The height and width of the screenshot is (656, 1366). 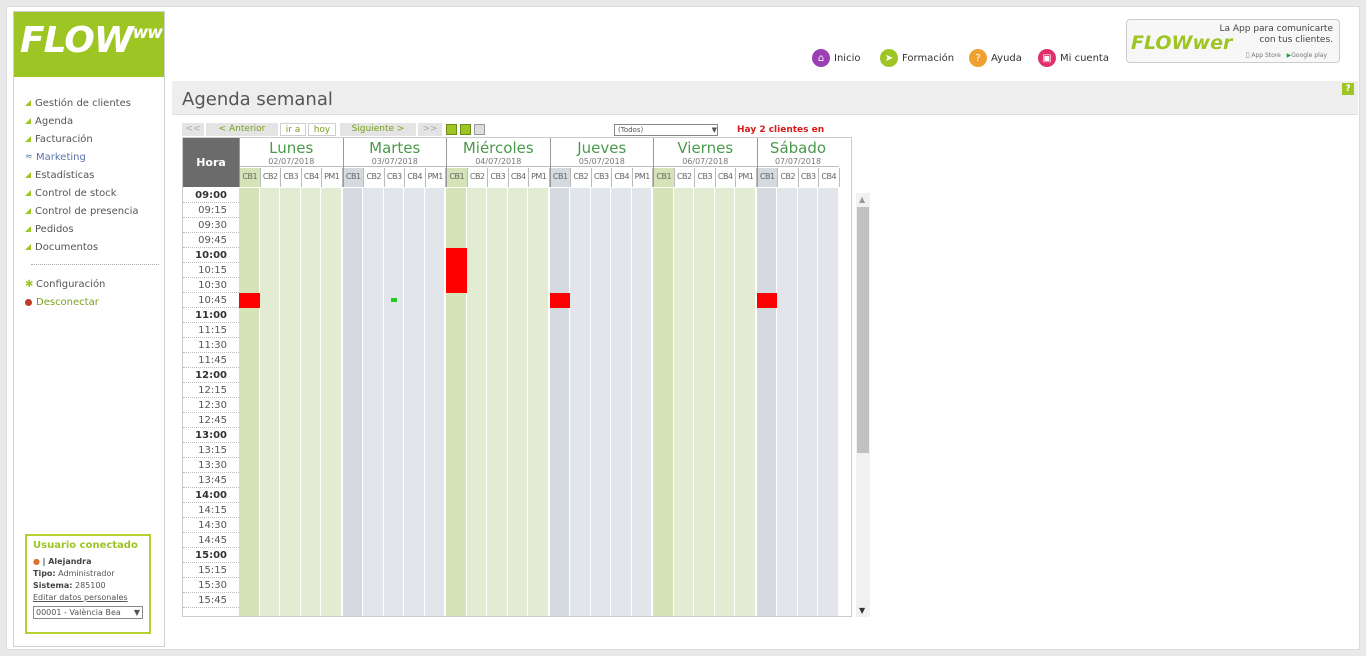 What do you see at coordinates (80, 597) in the screenshot?
I see `edit-profile-link: Editar datos personales` at bounding box center [80, 597].